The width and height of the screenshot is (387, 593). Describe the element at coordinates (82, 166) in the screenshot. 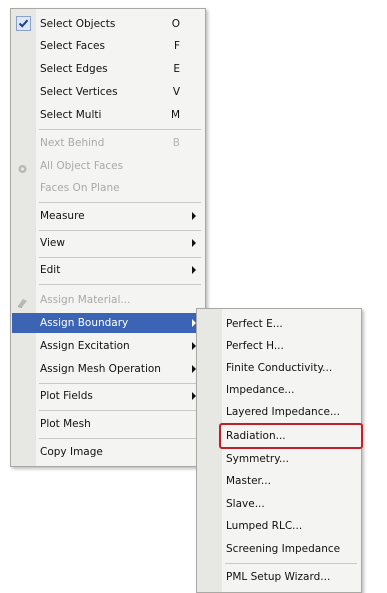

I see `menu-item-label: All Object Faces` at that location.